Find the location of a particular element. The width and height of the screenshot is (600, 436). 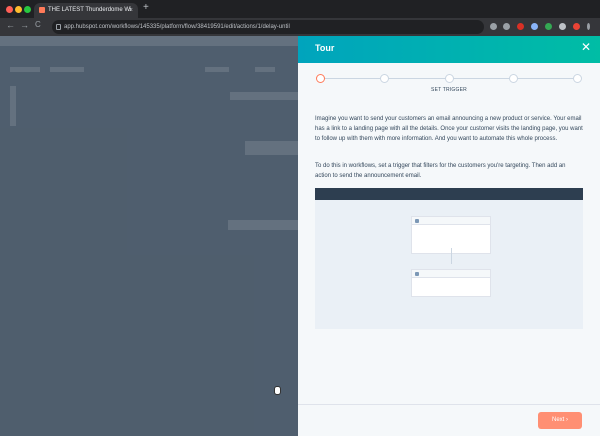

next-button: Next › is located at coordinates (560, 420).